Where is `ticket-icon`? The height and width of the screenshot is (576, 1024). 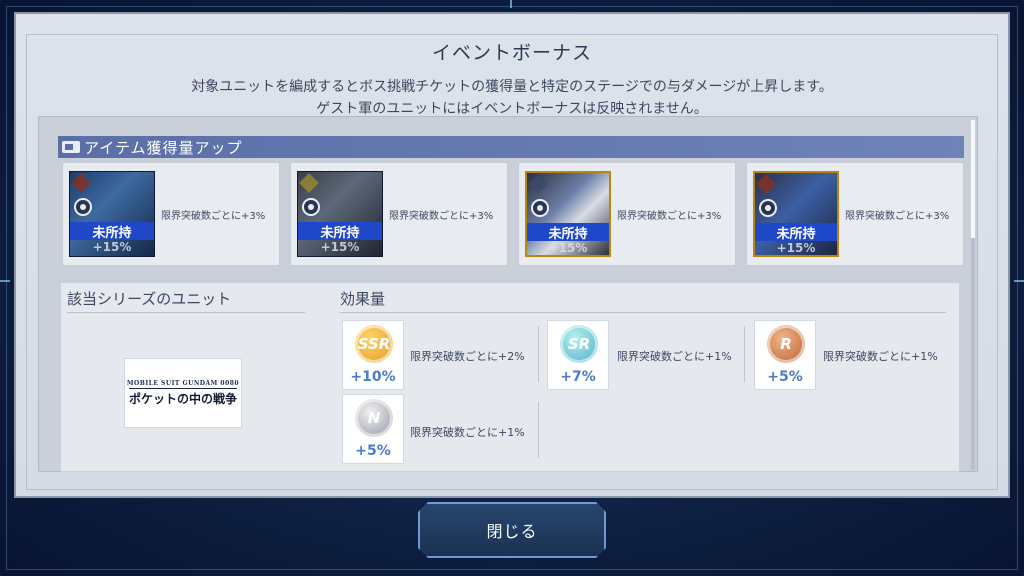 ticket-icon is located at coordinates (71, 147).